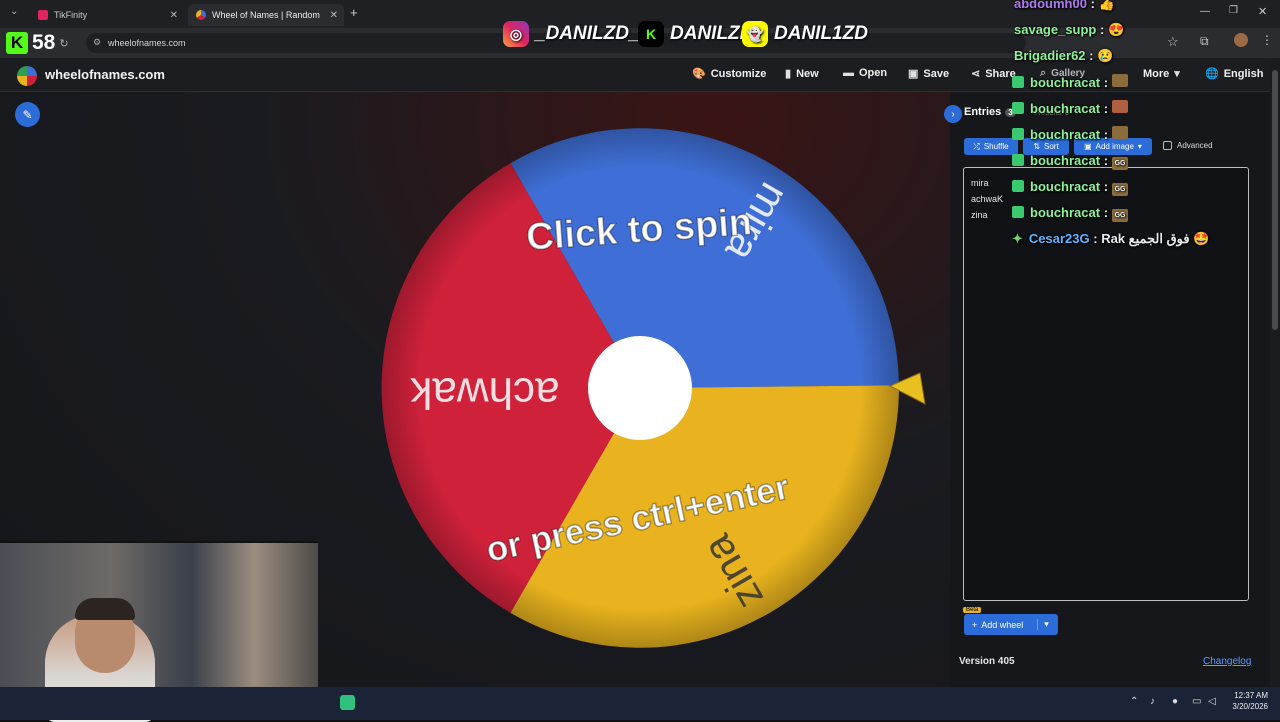 The image size is (1280, 722). I want to click on volume-icon: ◁, so click(1212, 701).